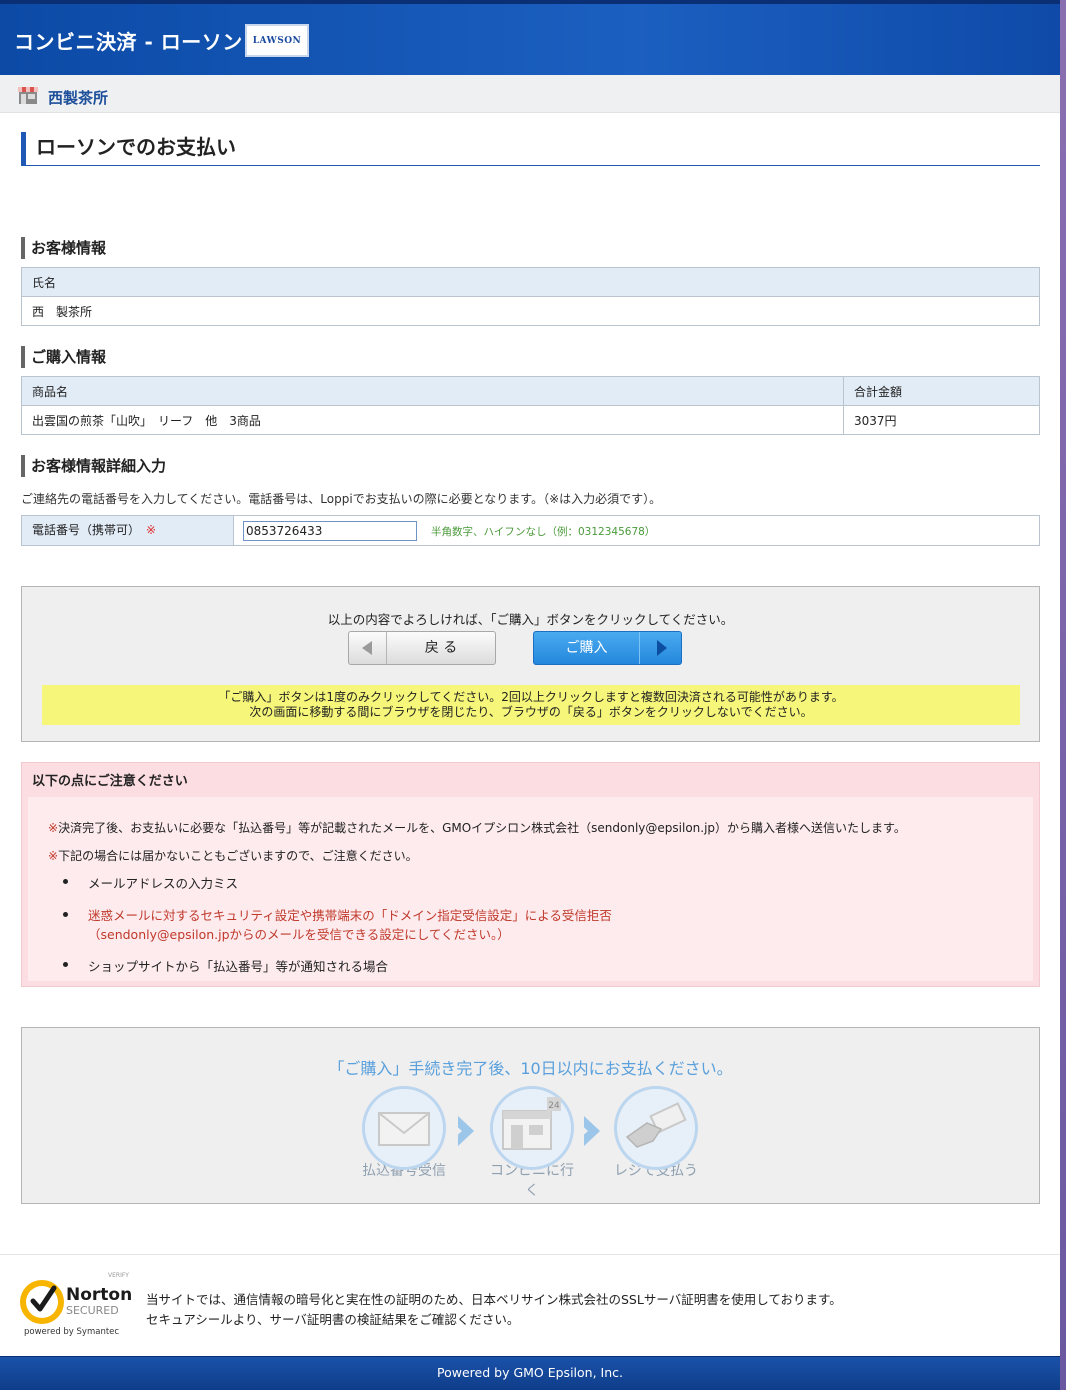 This screenshot has width=1066, height=1390. Describe the element at coordinates (86, 530) in the screenshot. I see `phone-label-text: 電話番号（携帯可）` at that location.